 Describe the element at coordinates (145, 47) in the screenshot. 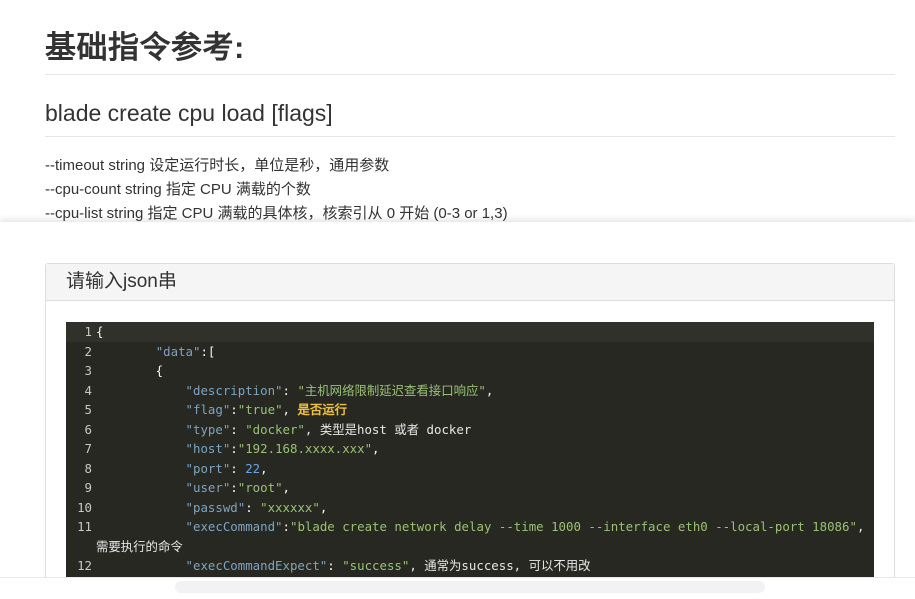

I see `page-heading: 基础指令参考:` at that location.